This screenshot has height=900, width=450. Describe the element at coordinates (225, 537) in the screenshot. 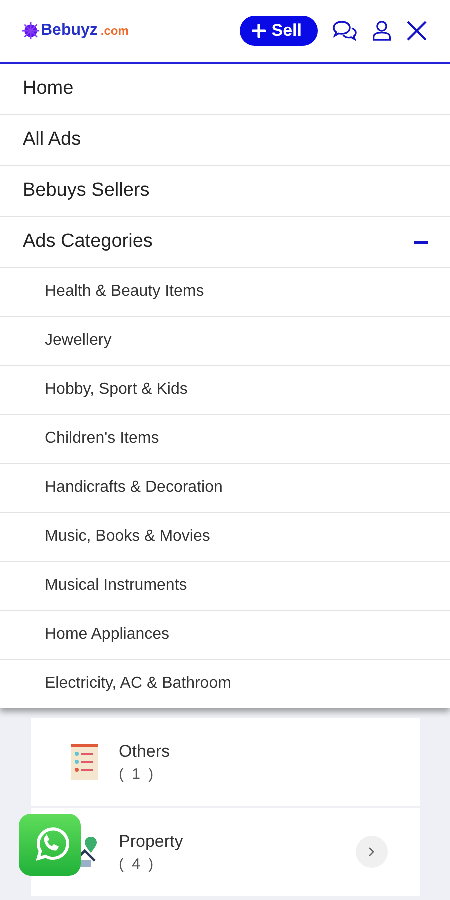

I see `submenu-item: Music, Books & Movies` at that location.